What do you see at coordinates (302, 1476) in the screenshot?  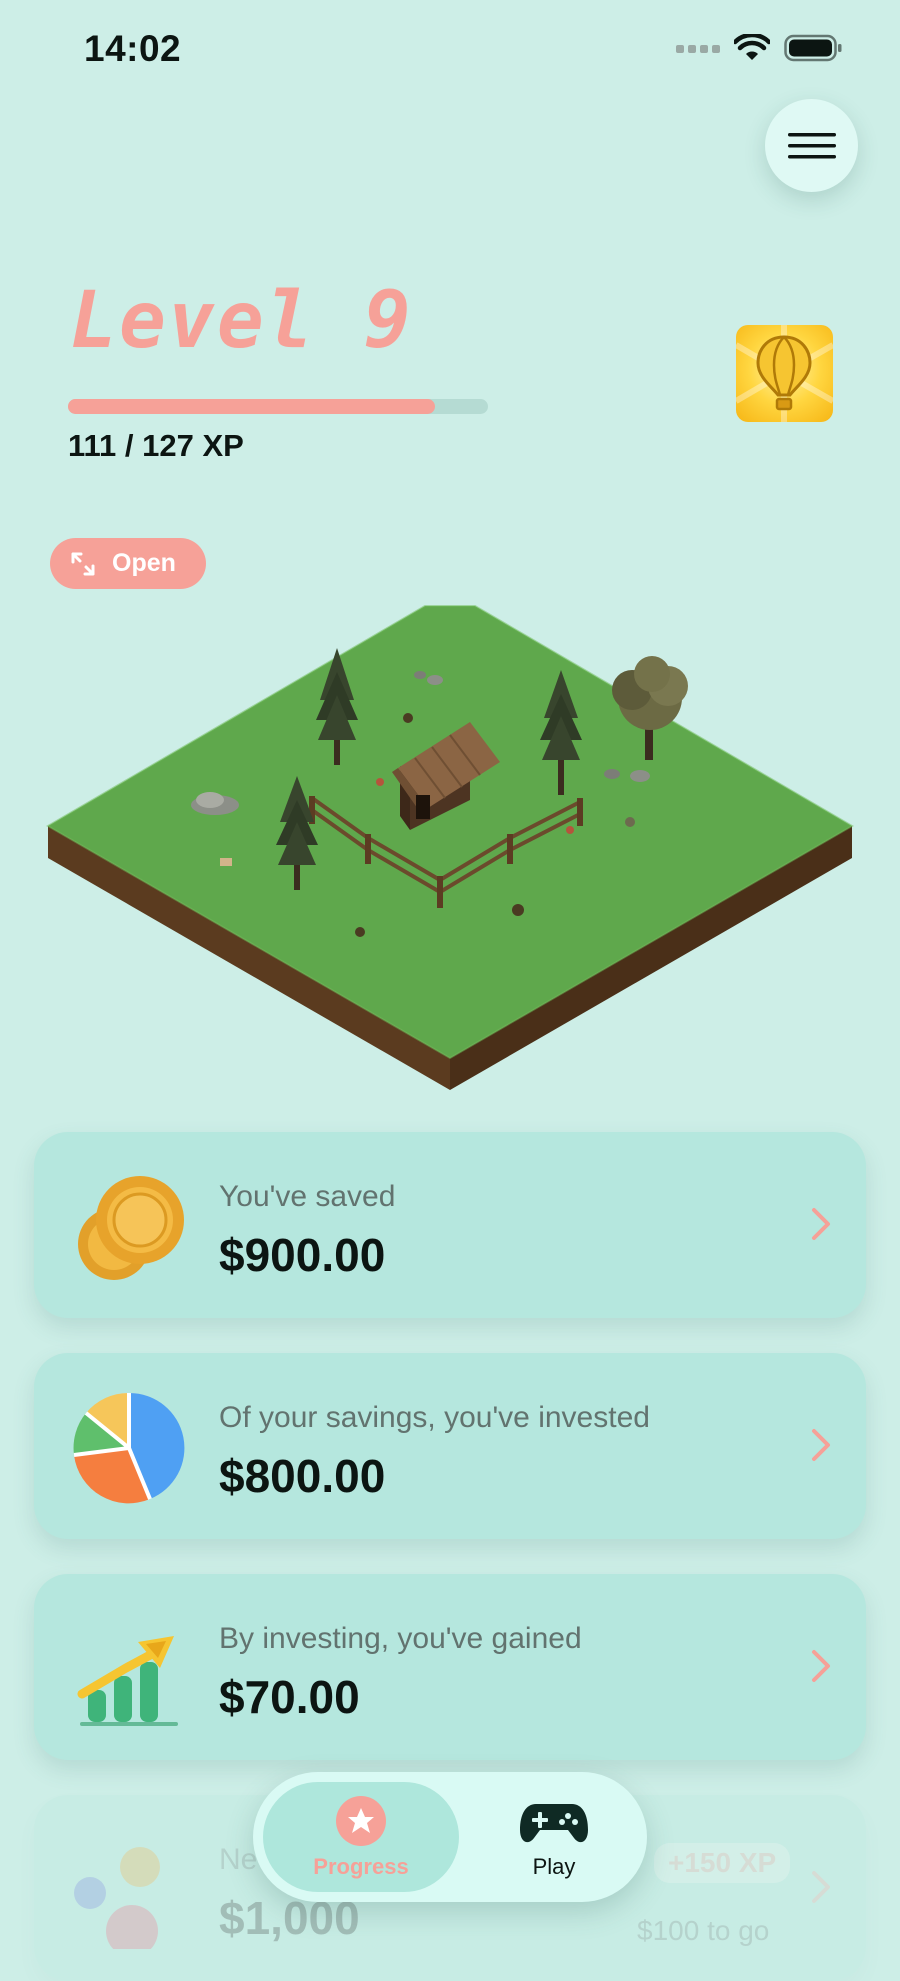 I see `card-value: $800.00` at bounding box center [302, 1476].